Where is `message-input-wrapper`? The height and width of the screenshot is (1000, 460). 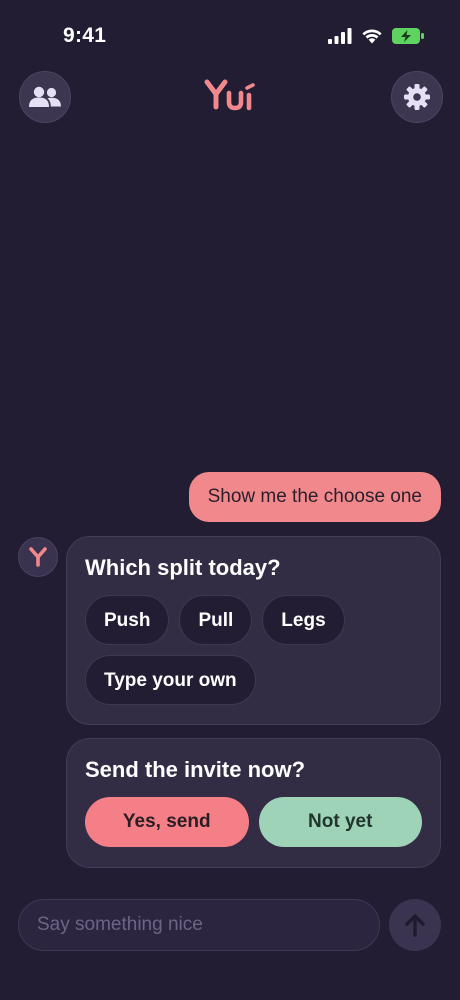 message-input-wrapper is located at coordinates (199, 925).